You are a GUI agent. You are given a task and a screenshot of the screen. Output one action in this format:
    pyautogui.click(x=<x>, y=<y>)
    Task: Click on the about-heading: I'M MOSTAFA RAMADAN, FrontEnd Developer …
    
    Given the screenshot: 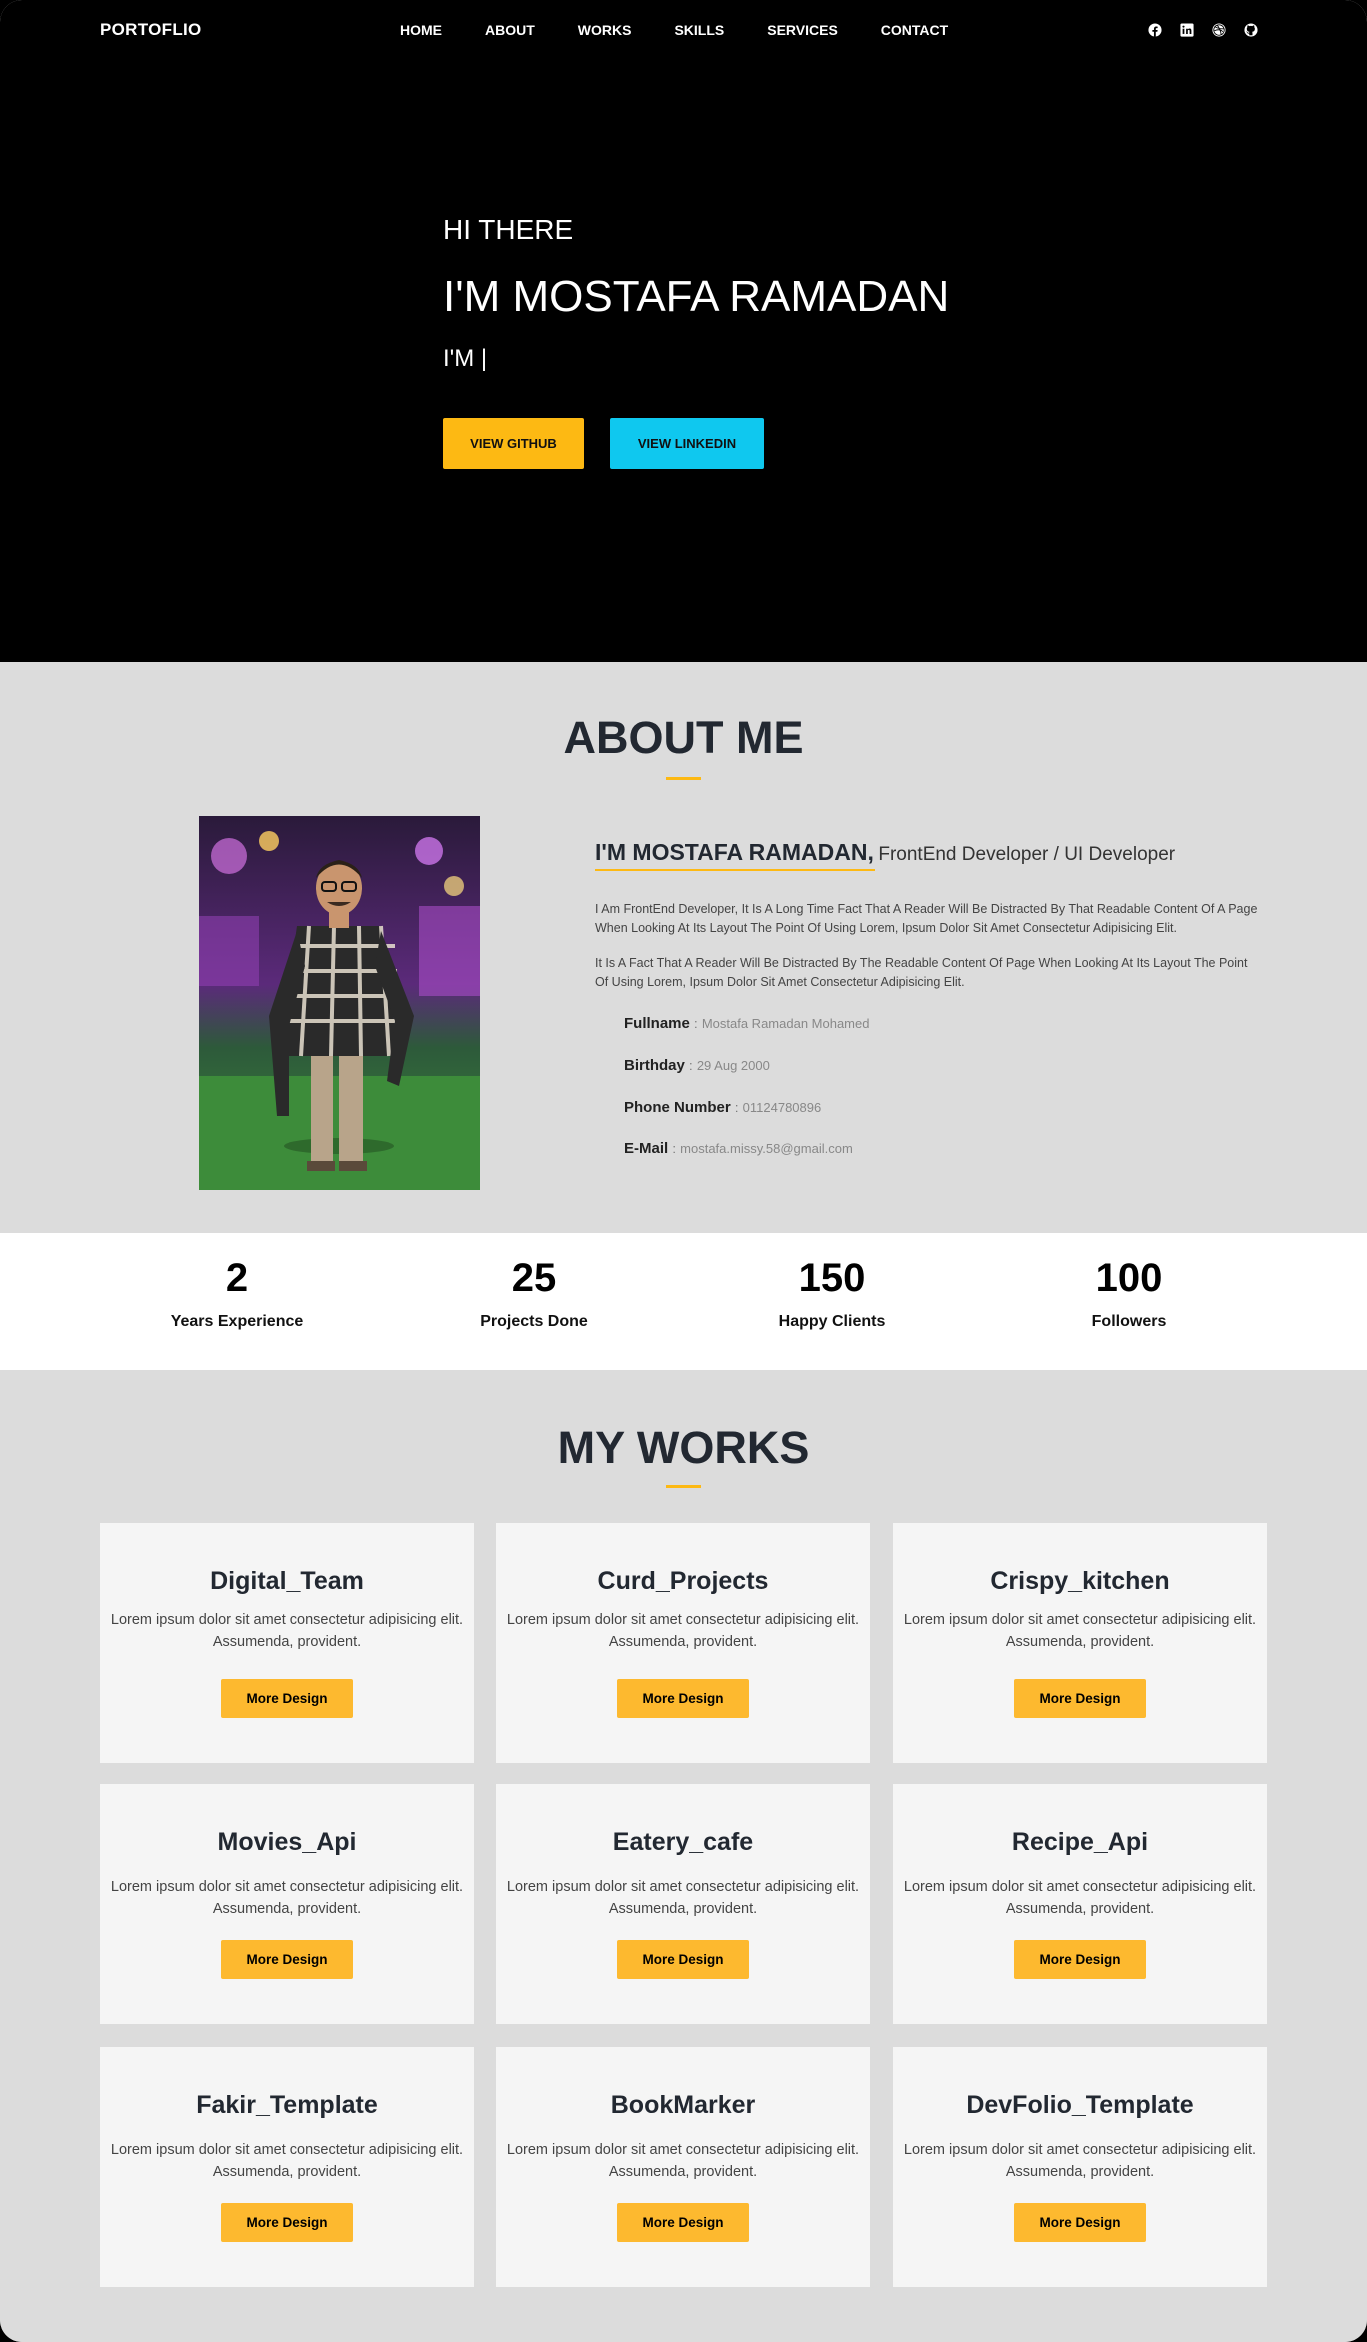 What is the action you would take?
    pyautogui.click(x=885, y=852)
    